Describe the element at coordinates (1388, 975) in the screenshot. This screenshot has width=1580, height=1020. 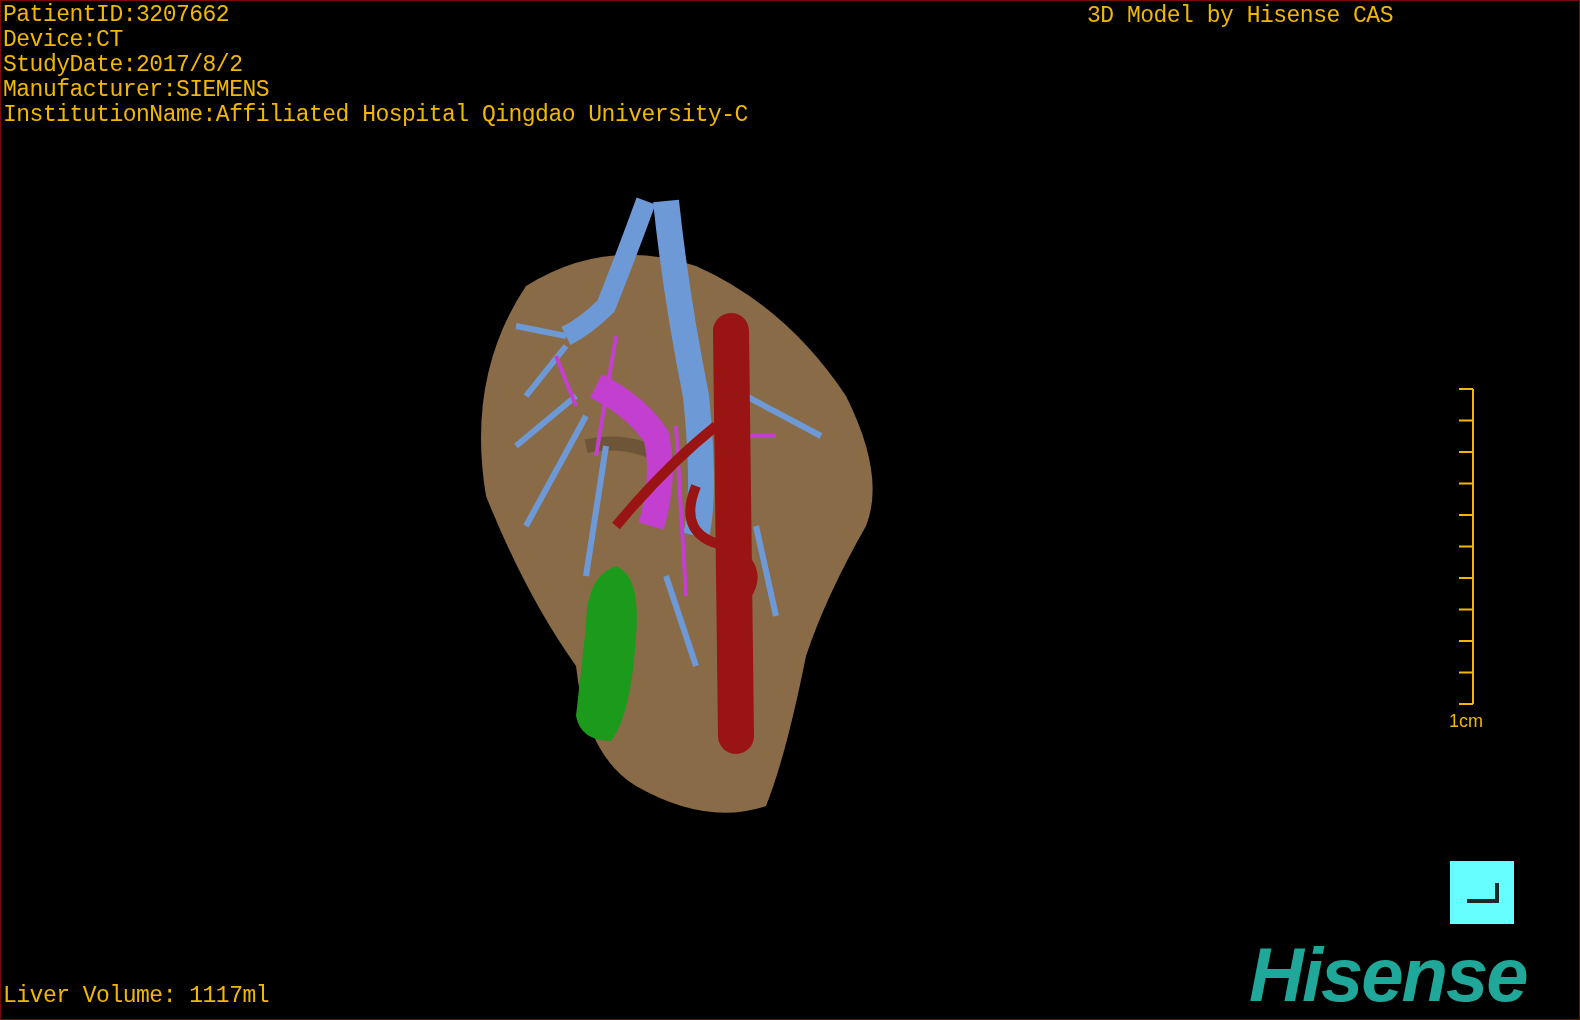
I see `brand-logo: Hisense` at that location.